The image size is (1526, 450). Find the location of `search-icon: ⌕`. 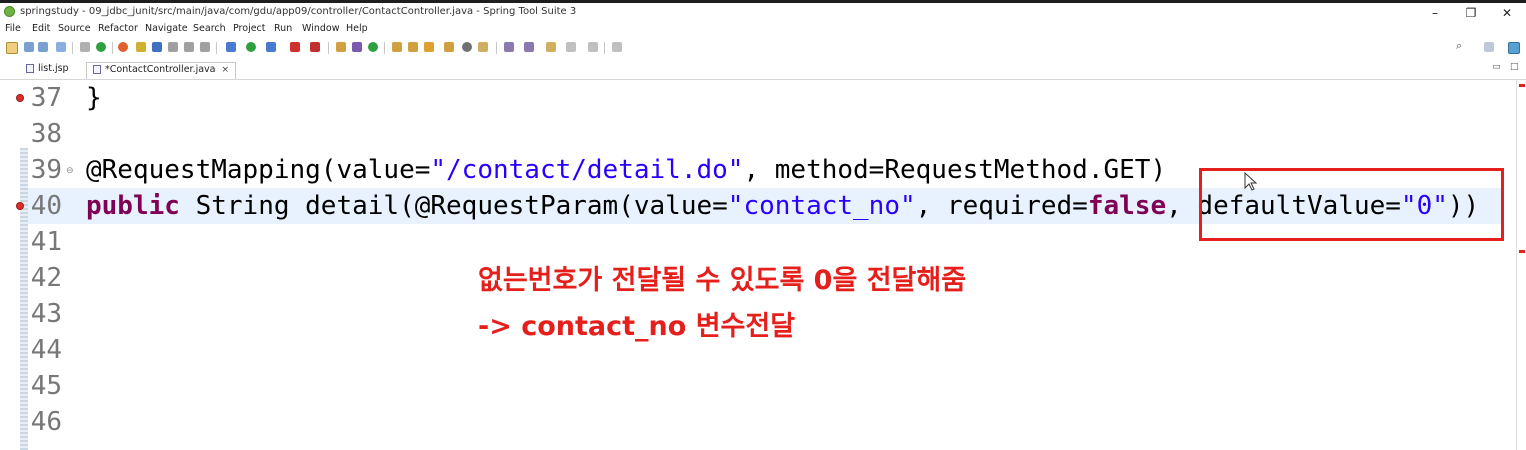

search-icon: ⌕ is located at coordinates (1461, 45).